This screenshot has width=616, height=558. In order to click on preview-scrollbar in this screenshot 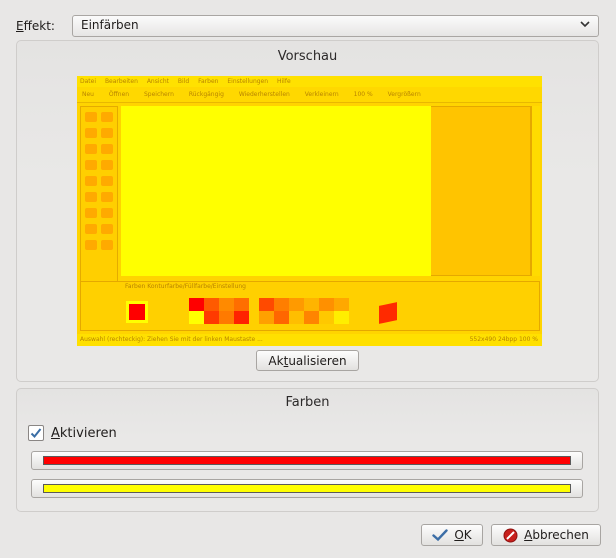, I will do `click(535, 191)`.